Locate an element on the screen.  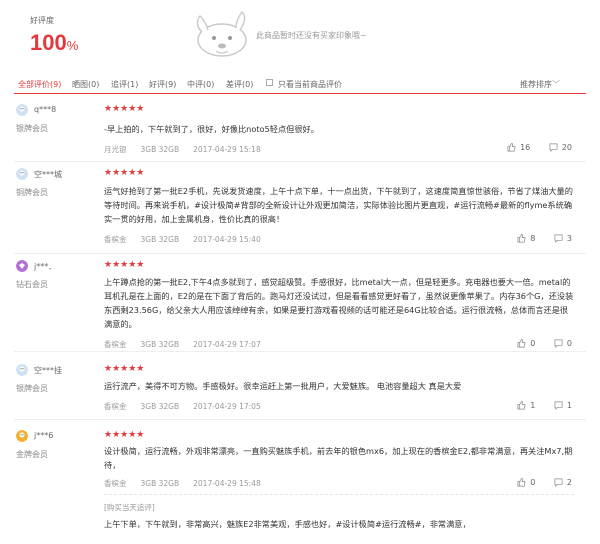
tab-photos: 晒图(0) is located at coordinates (85, 84).